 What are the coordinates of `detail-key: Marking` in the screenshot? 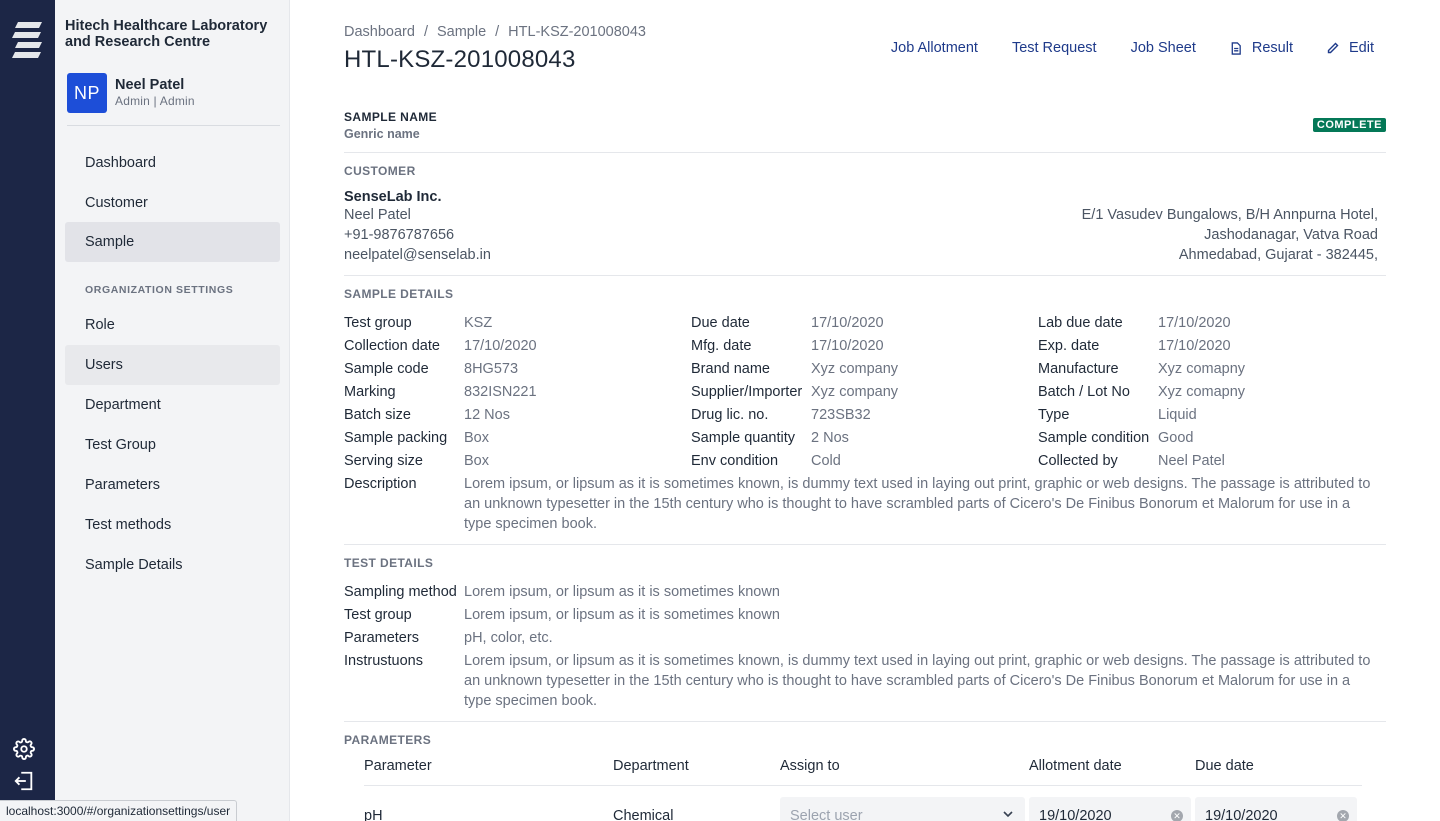 It's located at (370, 392).